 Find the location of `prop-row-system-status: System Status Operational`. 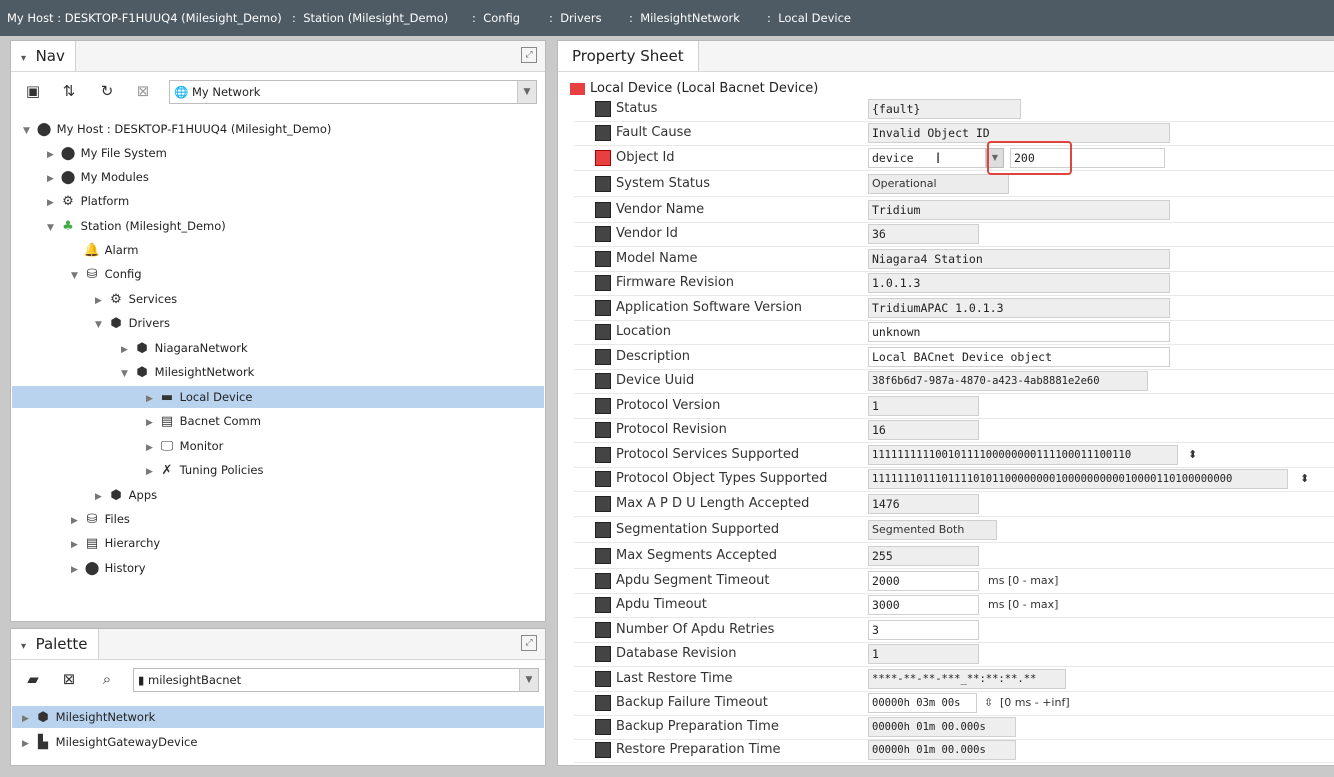

prop-row-system-status: System Status Operational is located at coordinates (954, 184).